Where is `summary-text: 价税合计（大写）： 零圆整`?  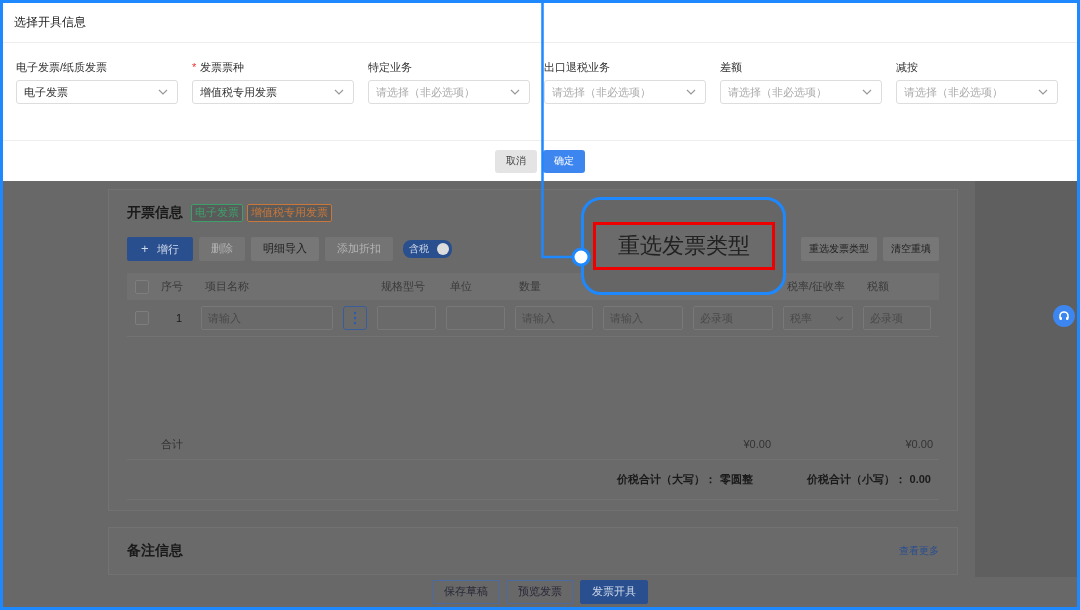 summary-text: 价税合计（大写）： 零圆整 is located at coordinates (684, 479).